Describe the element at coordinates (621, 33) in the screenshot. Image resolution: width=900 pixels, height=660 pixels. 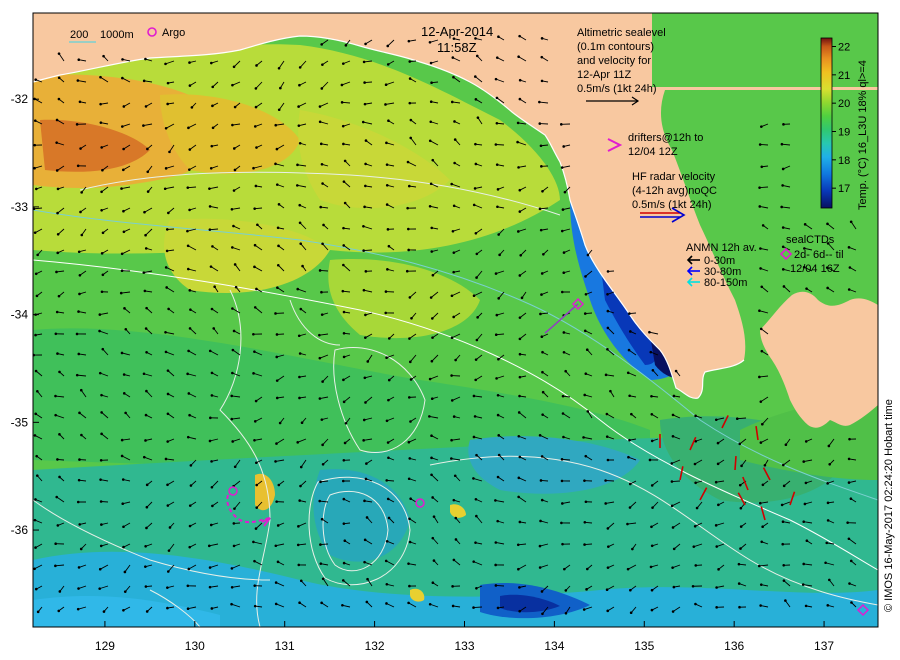
I see `altimetry-line-1: Altimetric sealevel` at that location.